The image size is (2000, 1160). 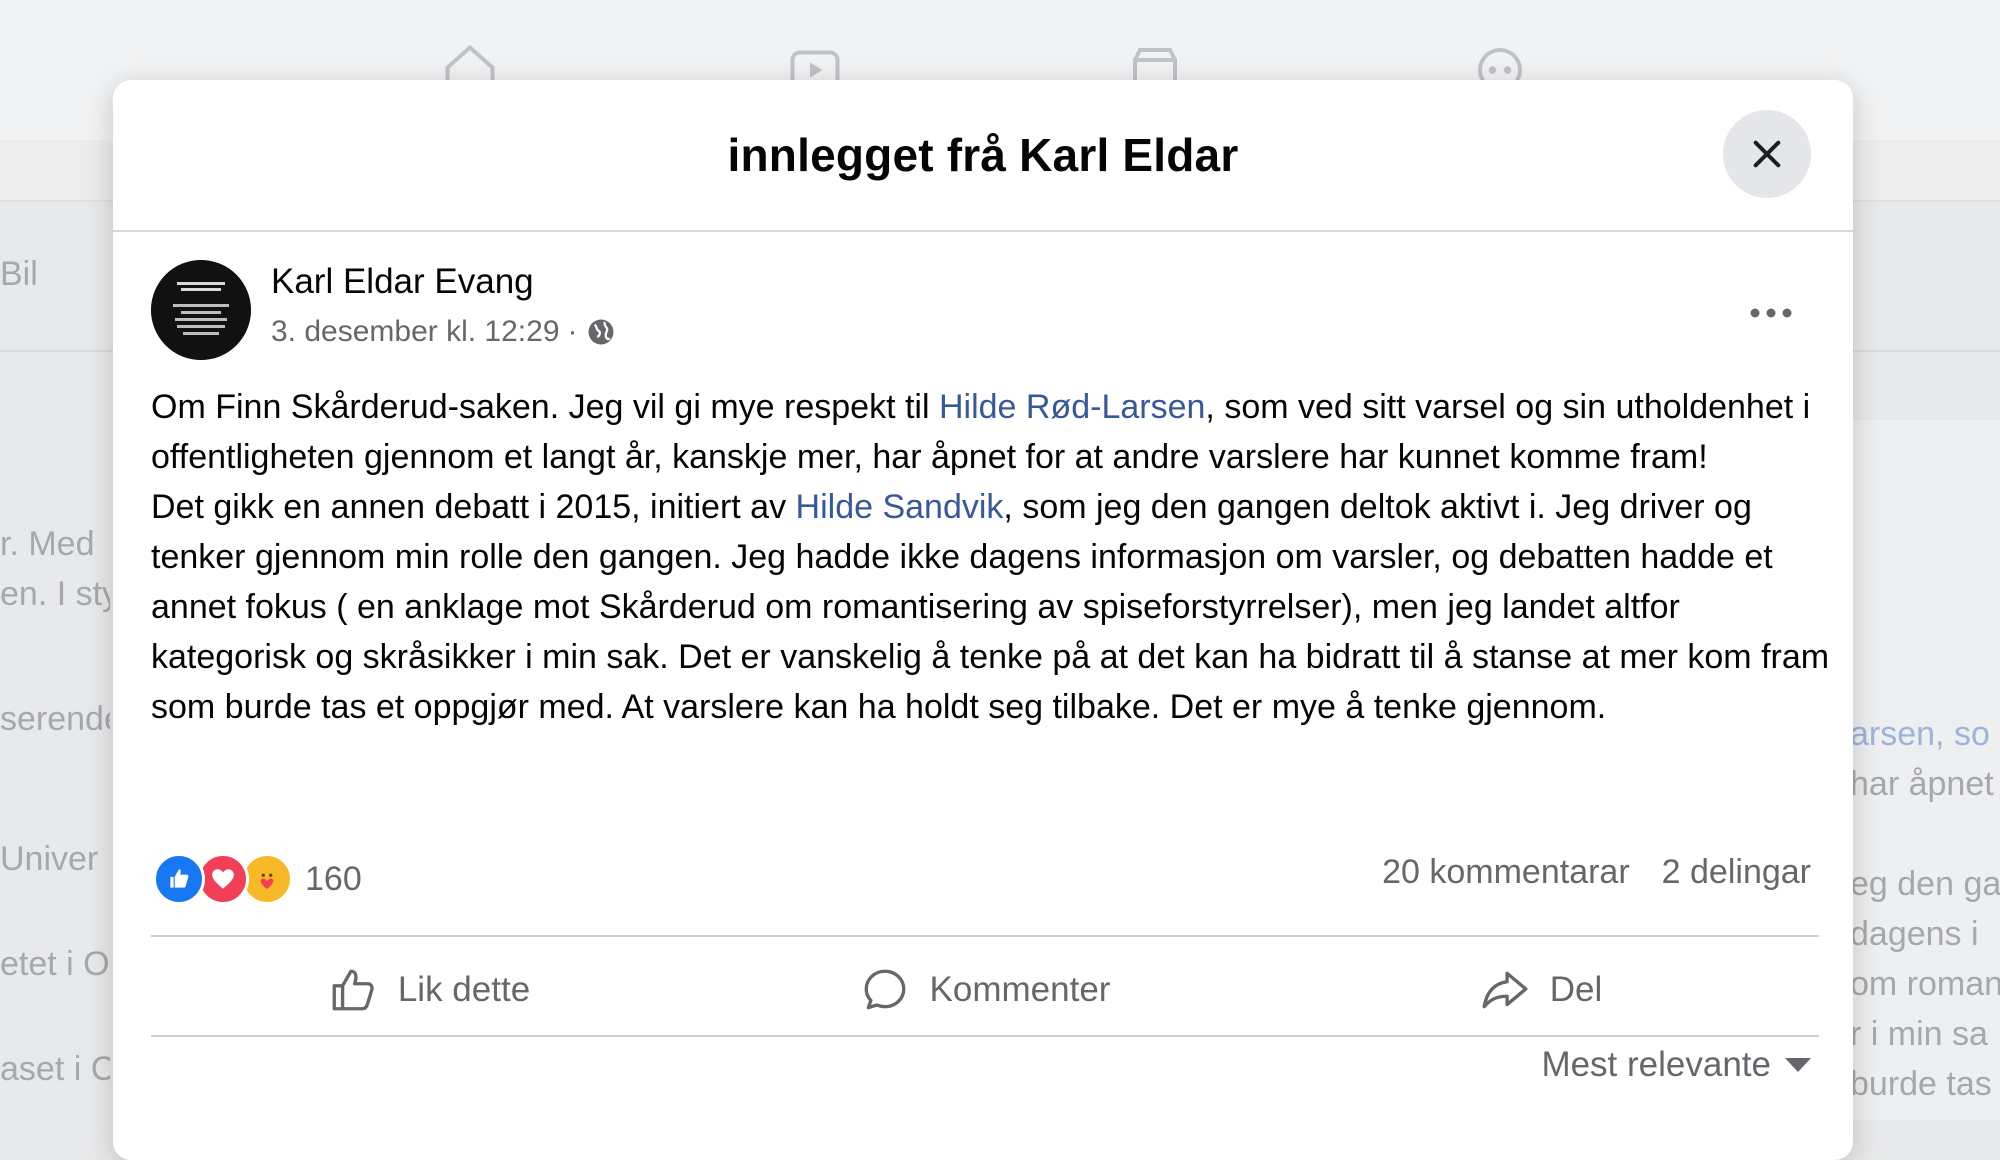 I want to click on mention-link: Hilde Rød-Larsen, so click(x=1072, y=407).